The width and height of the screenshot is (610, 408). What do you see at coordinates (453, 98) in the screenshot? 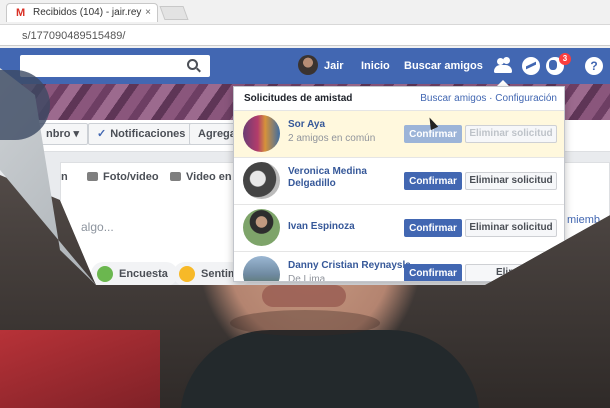
I see `find-friends-dropdown-link: Buscar amigos` at bounding box center [453, 98].